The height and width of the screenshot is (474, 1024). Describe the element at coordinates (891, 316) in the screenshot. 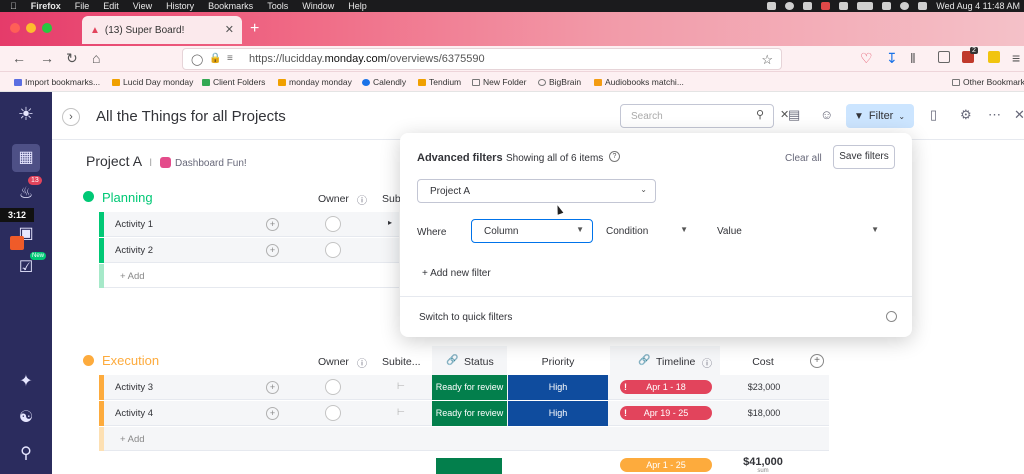

I see `feedback-icon` at that location.